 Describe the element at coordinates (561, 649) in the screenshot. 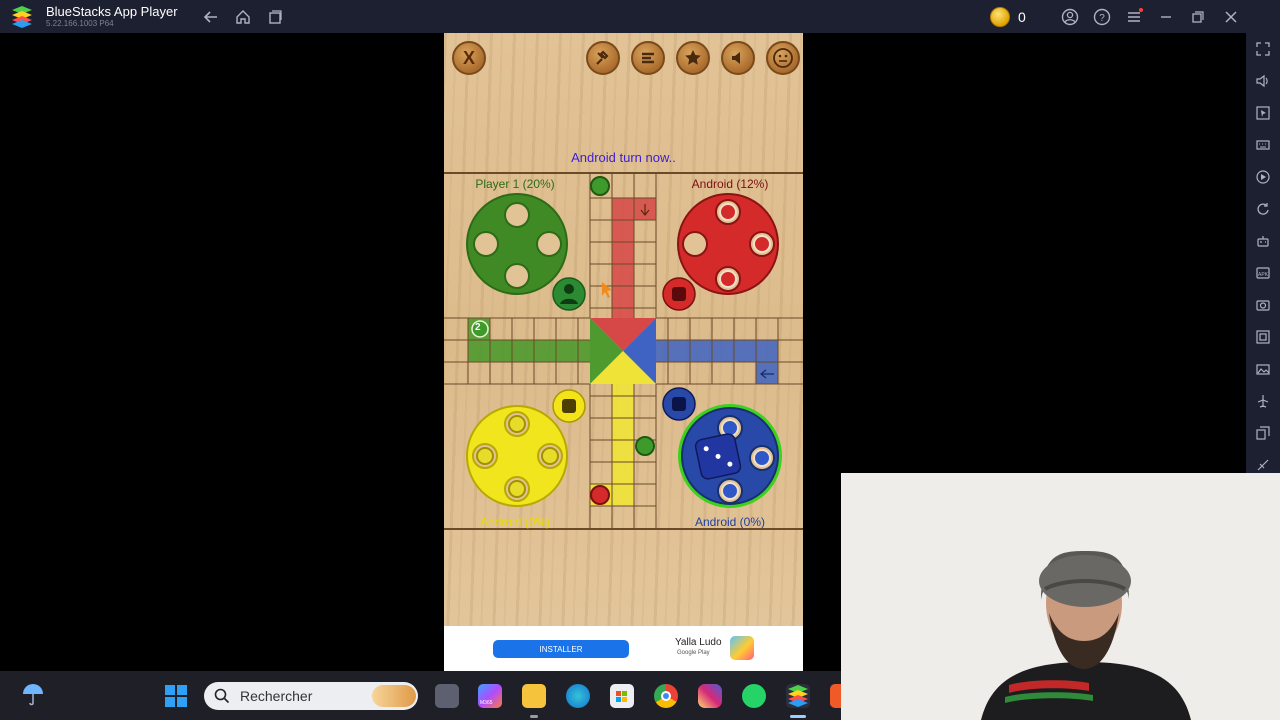

I see `install-button: INSTALLER` at that location.